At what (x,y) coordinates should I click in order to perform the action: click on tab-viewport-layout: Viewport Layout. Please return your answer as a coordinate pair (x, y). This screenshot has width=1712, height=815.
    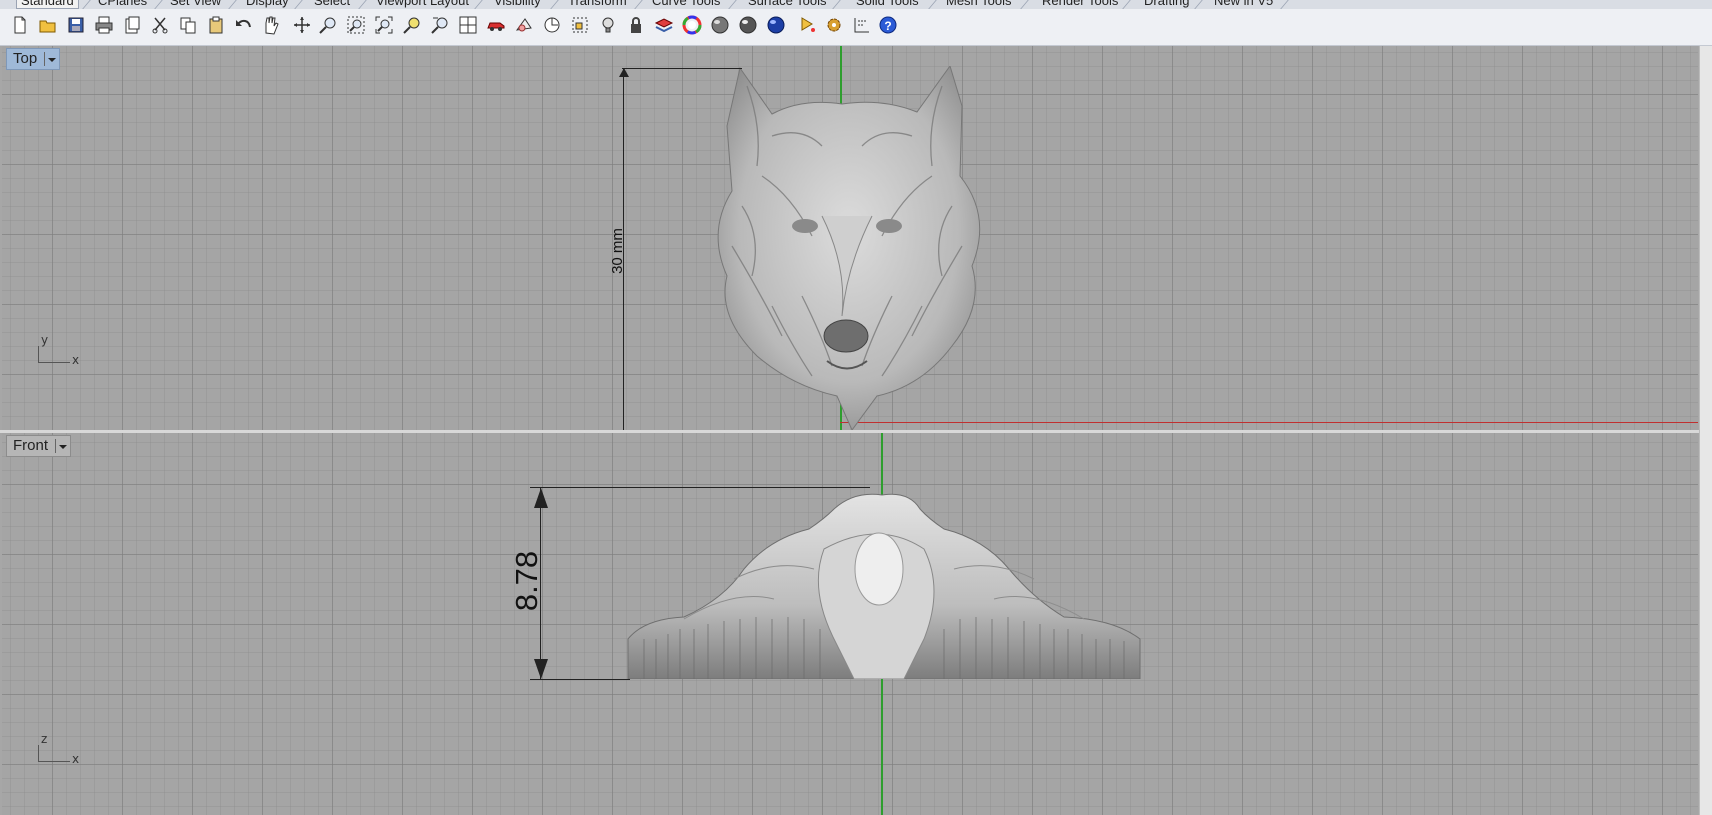
    Looking at the image, I should click on (422, 4).